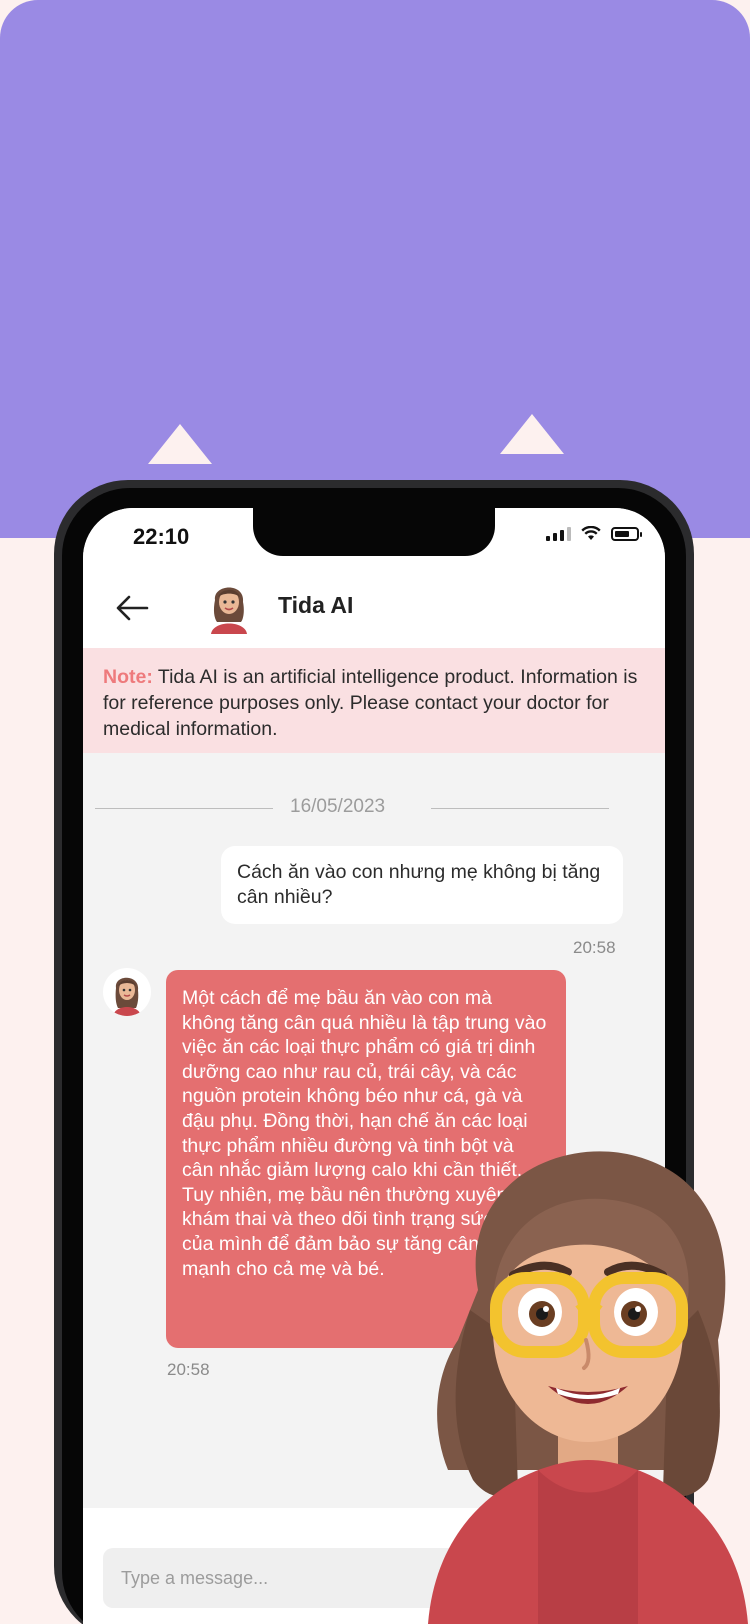 This screenshot has height=1624, width=750. What do you see at coordinates (374, 618) in the screenshot?
I see `chat-header: Tida AI` at bounding box center [374, 618].